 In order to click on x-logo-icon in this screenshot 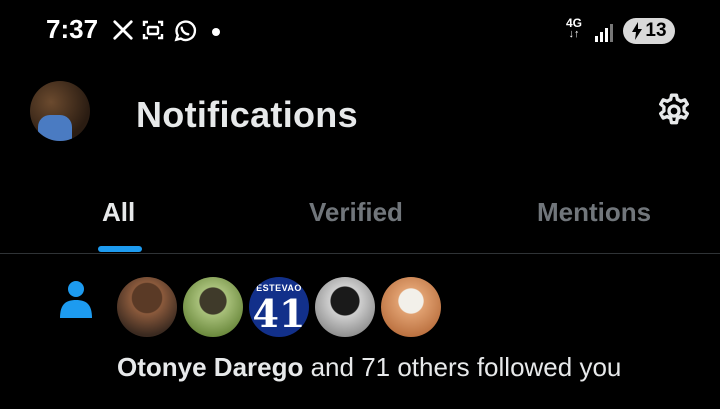, I will do `click(124, 31)`.